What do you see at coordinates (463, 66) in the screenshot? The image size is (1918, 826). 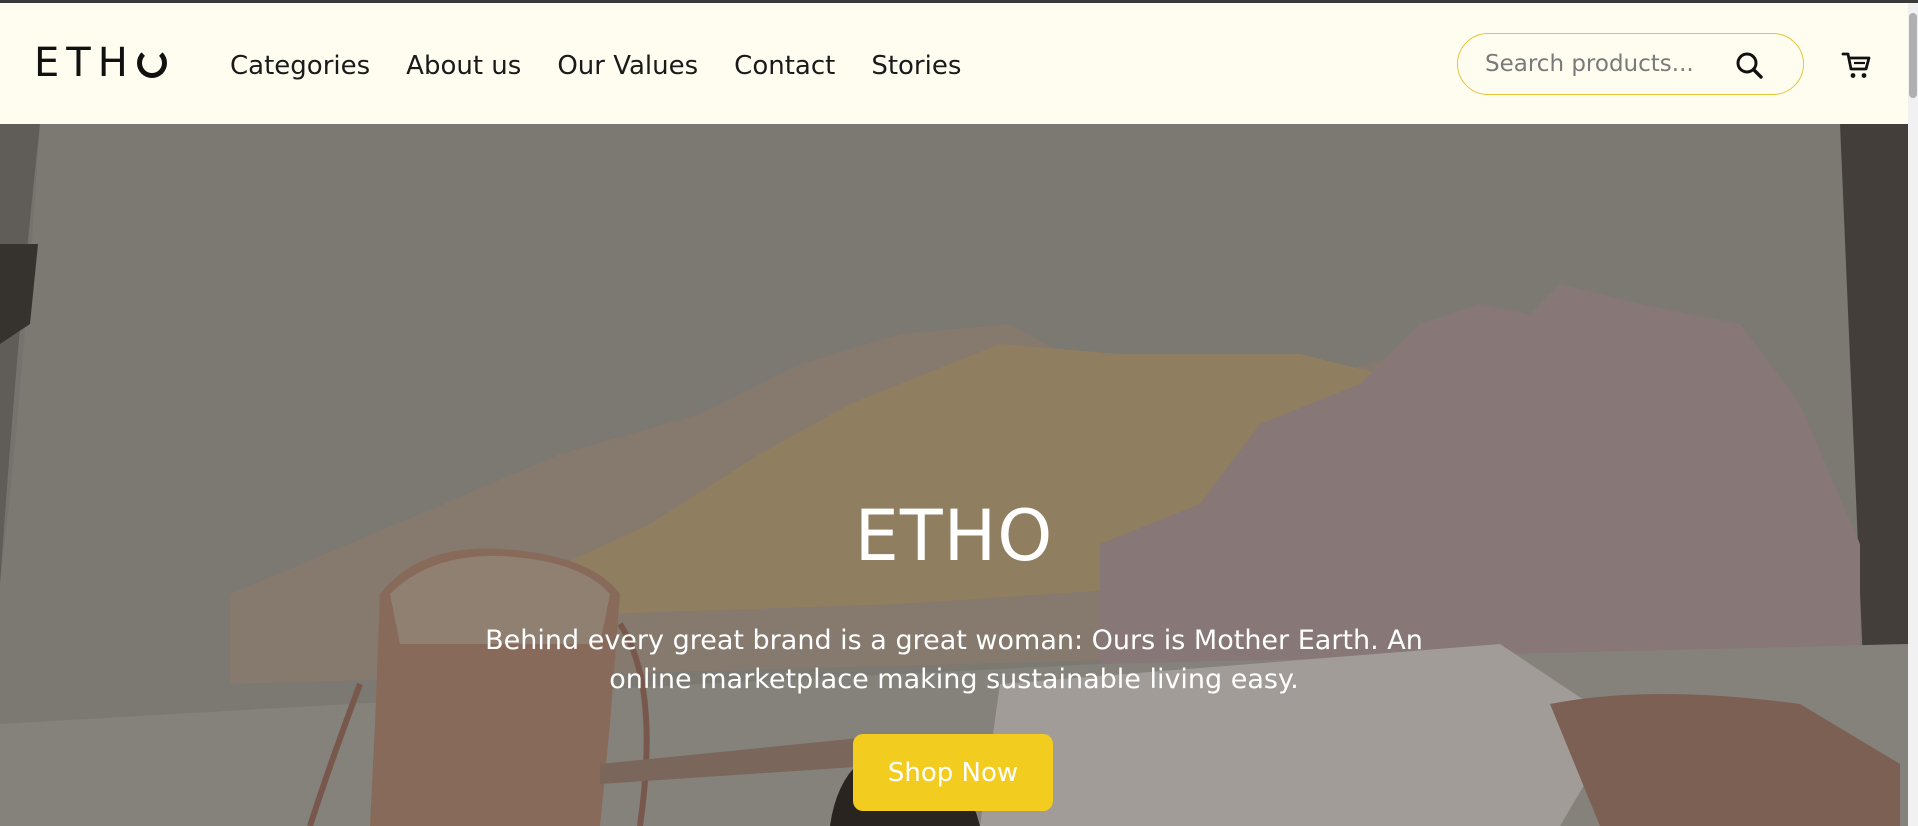 I see `nav-item-about-us: About us` at bounding box center [463, 66].